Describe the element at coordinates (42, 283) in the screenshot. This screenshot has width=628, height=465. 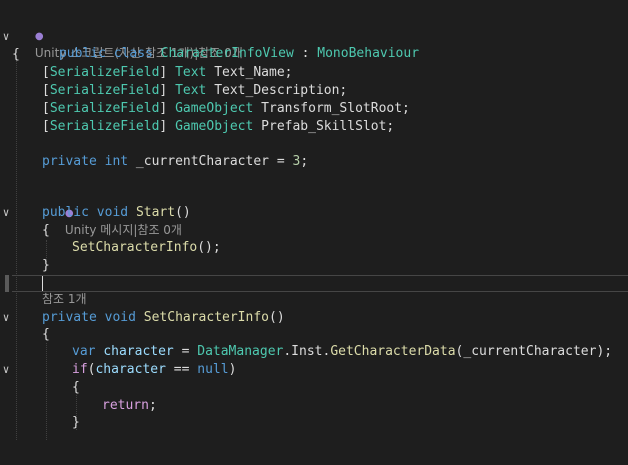
I see `text-caret` at that location.